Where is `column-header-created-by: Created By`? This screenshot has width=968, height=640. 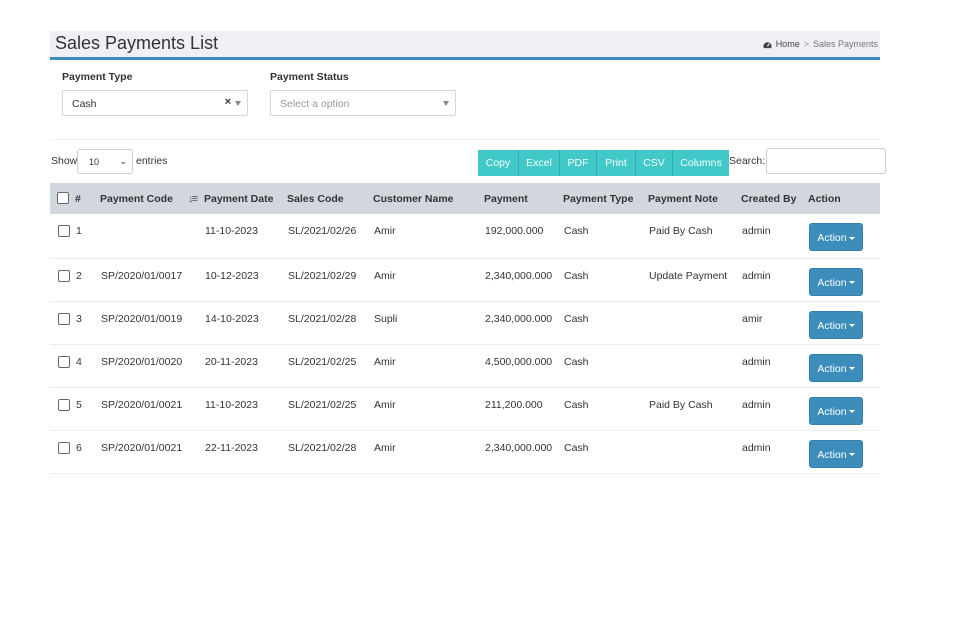 column-header-created-by: Created By is located at coordinates (774, 198).